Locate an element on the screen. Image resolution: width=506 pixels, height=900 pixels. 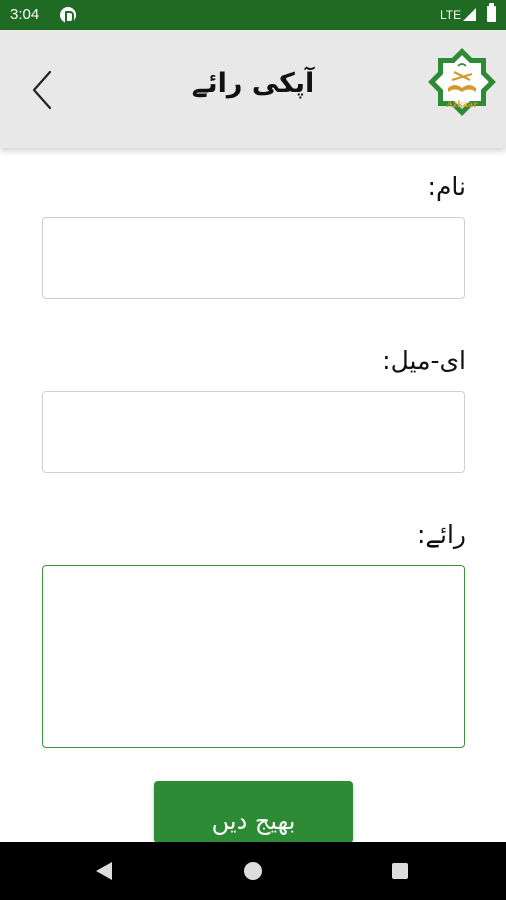
nav-back-icon is located at coordinates (104, 871).